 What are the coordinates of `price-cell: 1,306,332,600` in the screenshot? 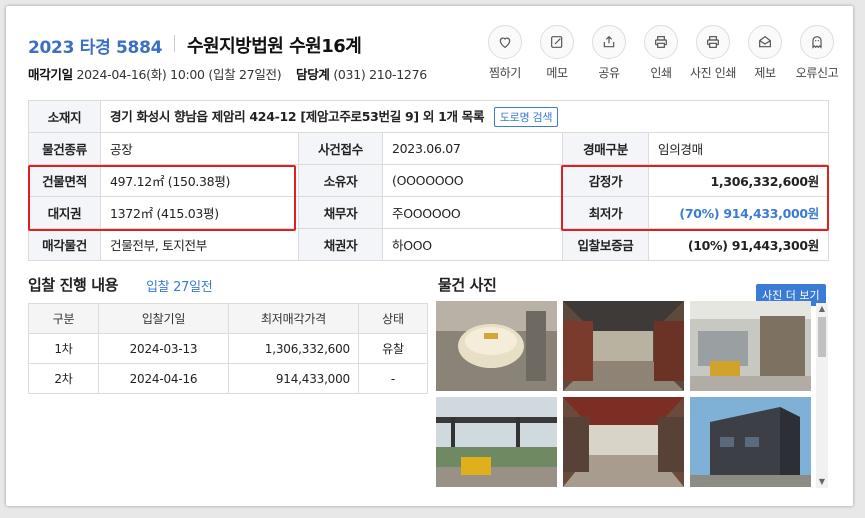 It's located at (293, 348).